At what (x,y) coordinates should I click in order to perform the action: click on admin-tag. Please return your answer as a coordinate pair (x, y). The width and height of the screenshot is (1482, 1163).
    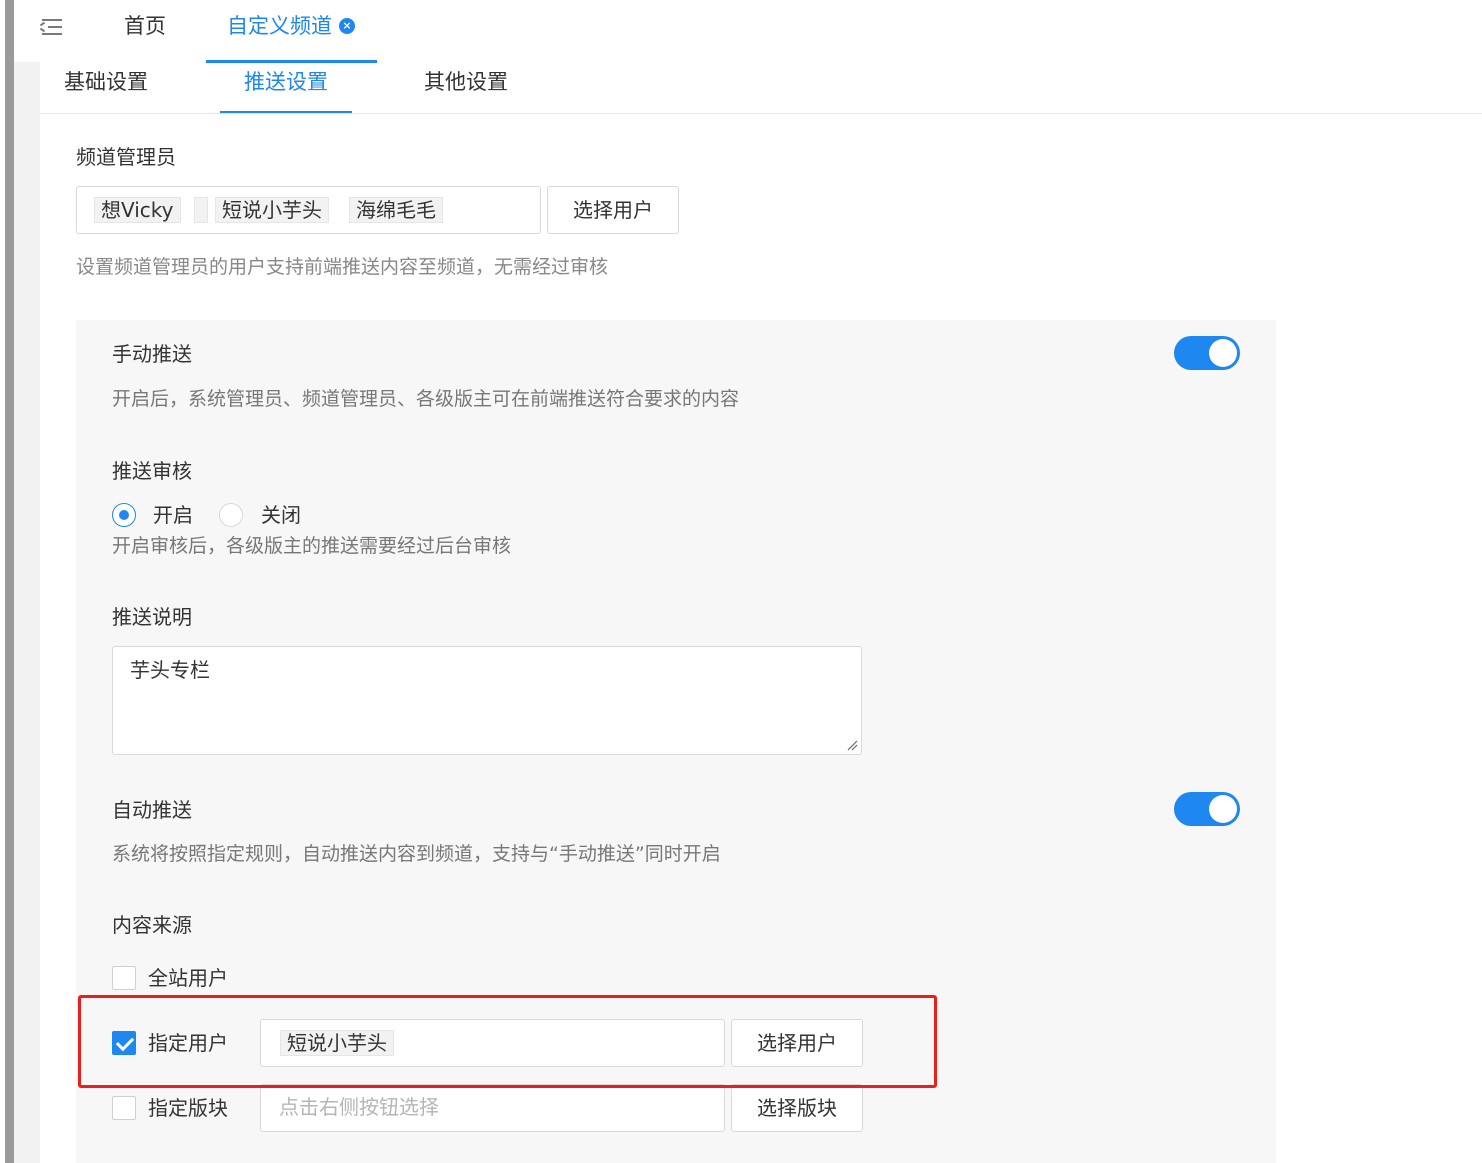
    Looking at the image, I should click on (201, 210).